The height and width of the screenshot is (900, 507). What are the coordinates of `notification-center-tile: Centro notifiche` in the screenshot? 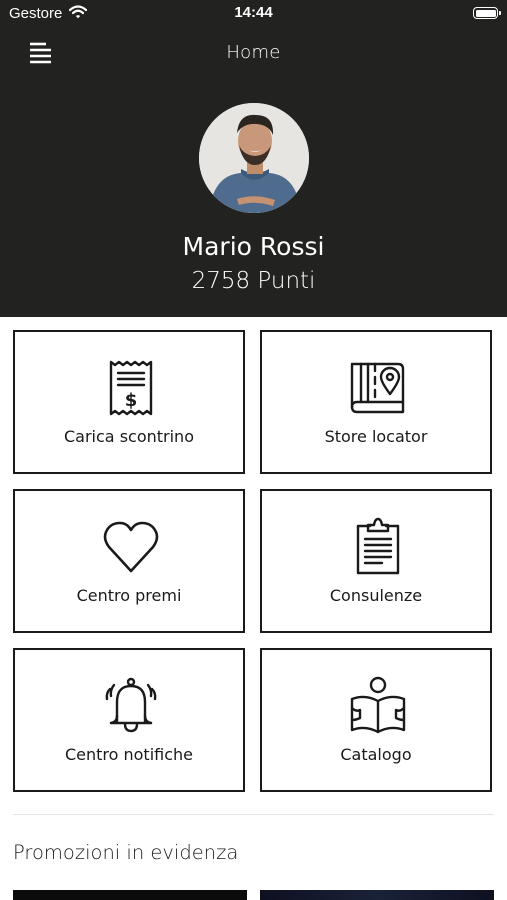 It's located at (129, 720).